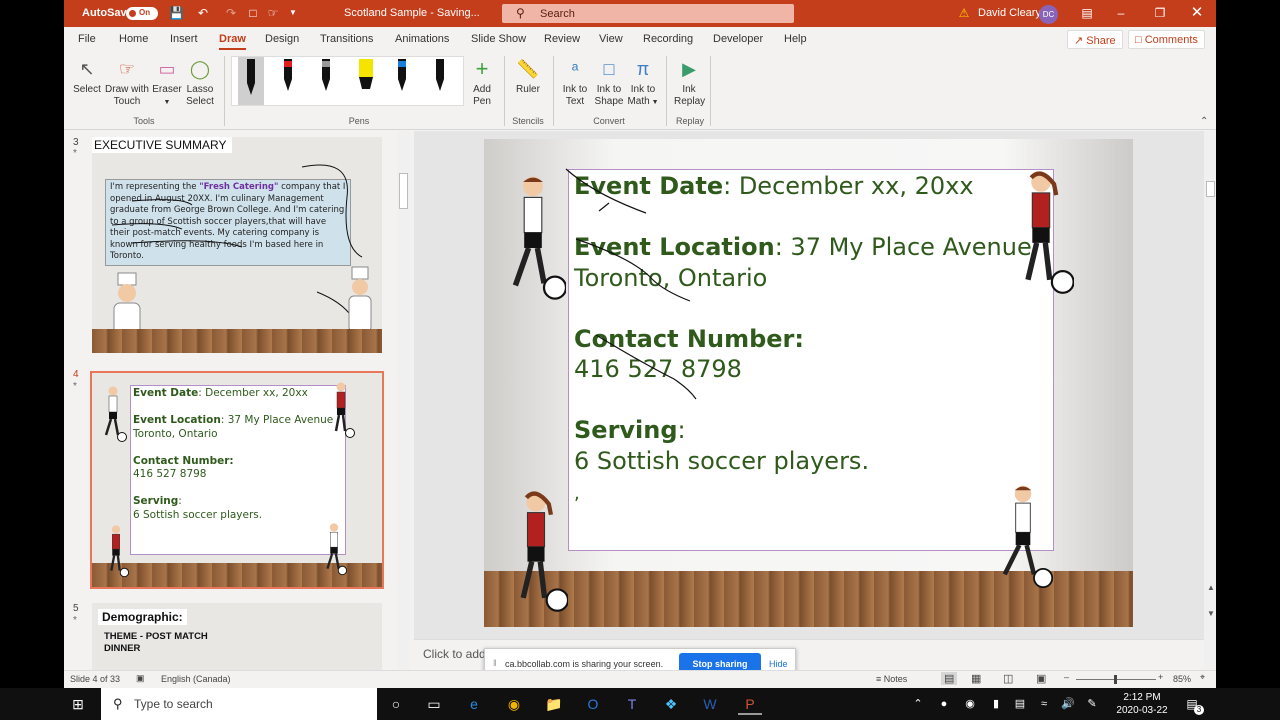 The image size is (1280, 720). I want to click on outlook-icon: O, so click(593, 704).